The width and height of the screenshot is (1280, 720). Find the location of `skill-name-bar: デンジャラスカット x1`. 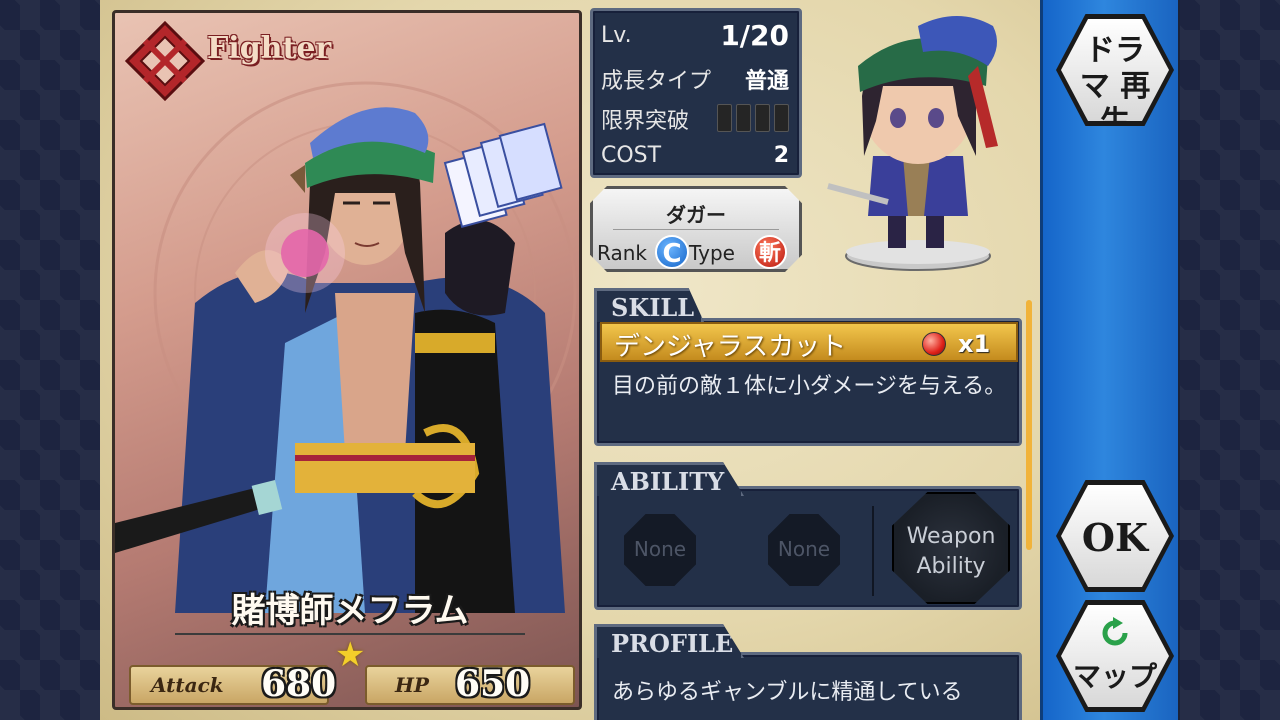

skill-name-bar: デンジャラスカット x1 is located at coordinates (809, 342).